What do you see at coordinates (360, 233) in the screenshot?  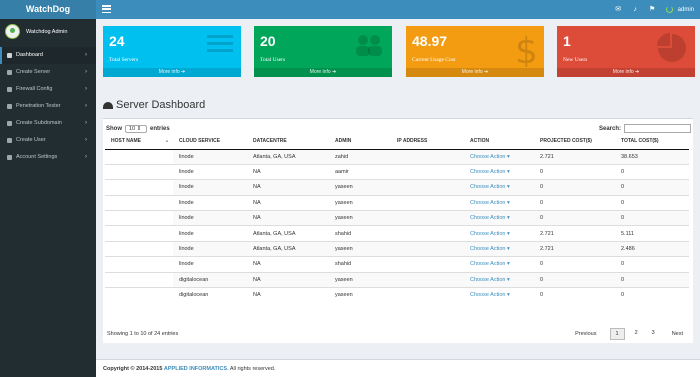 I see `table-cell: shahid` at bounding box center [360, 233].